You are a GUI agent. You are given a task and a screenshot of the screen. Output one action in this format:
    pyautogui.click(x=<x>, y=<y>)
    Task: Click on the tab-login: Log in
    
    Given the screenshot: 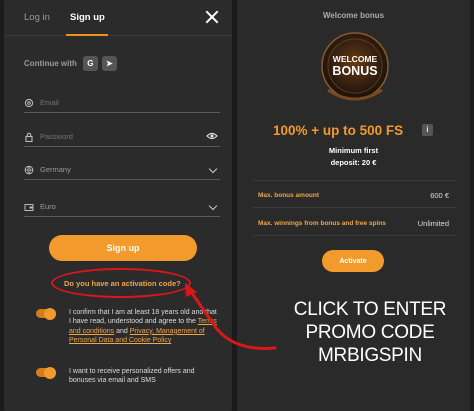 What is the action you would take?
    pyautogui.click(x=37, y=17)
    